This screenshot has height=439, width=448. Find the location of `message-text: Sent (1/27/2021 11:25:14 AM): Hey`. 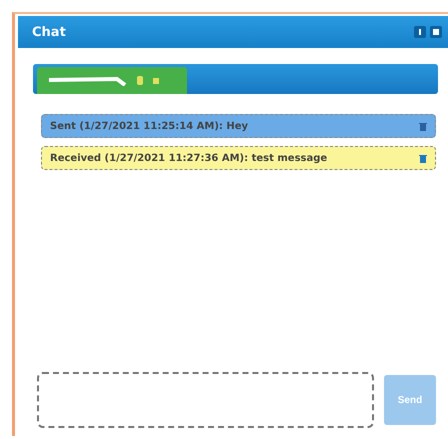

message-text: Sent (1/27/2021 11:25:14 AM): Hey is located at coordinates (149, 126).